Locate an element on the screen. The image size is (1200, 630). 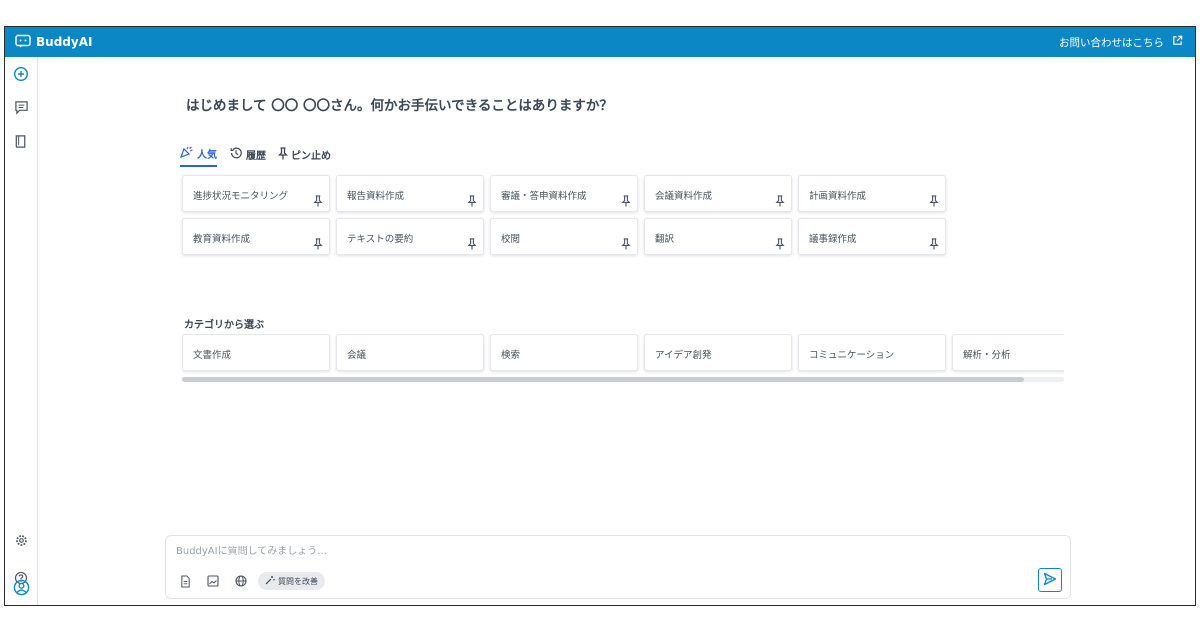
magic-wand-icon is located at coordinates (270, 581).